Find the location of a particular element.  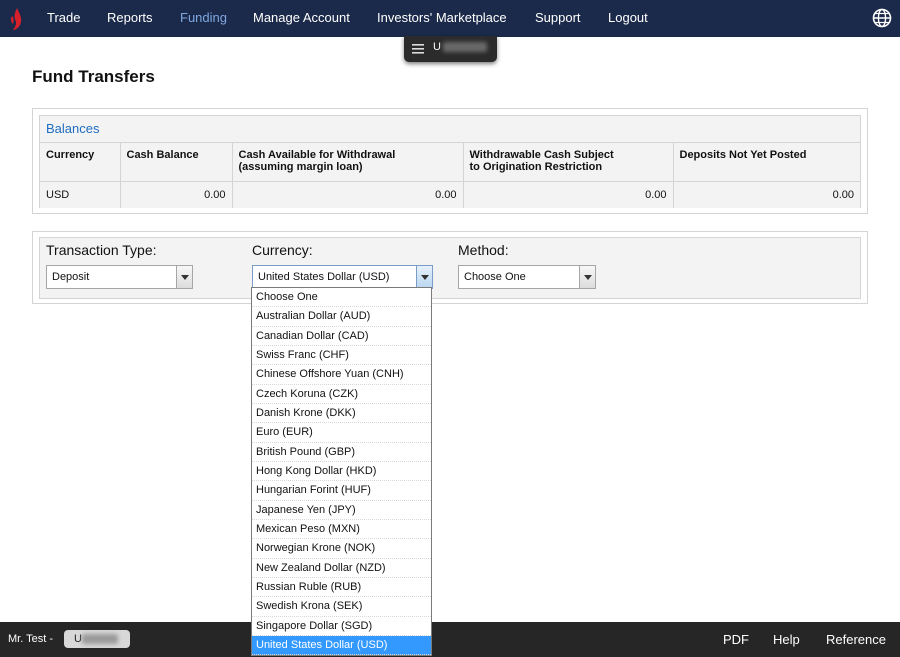

account-id: U is located at coordinates (460, 47).